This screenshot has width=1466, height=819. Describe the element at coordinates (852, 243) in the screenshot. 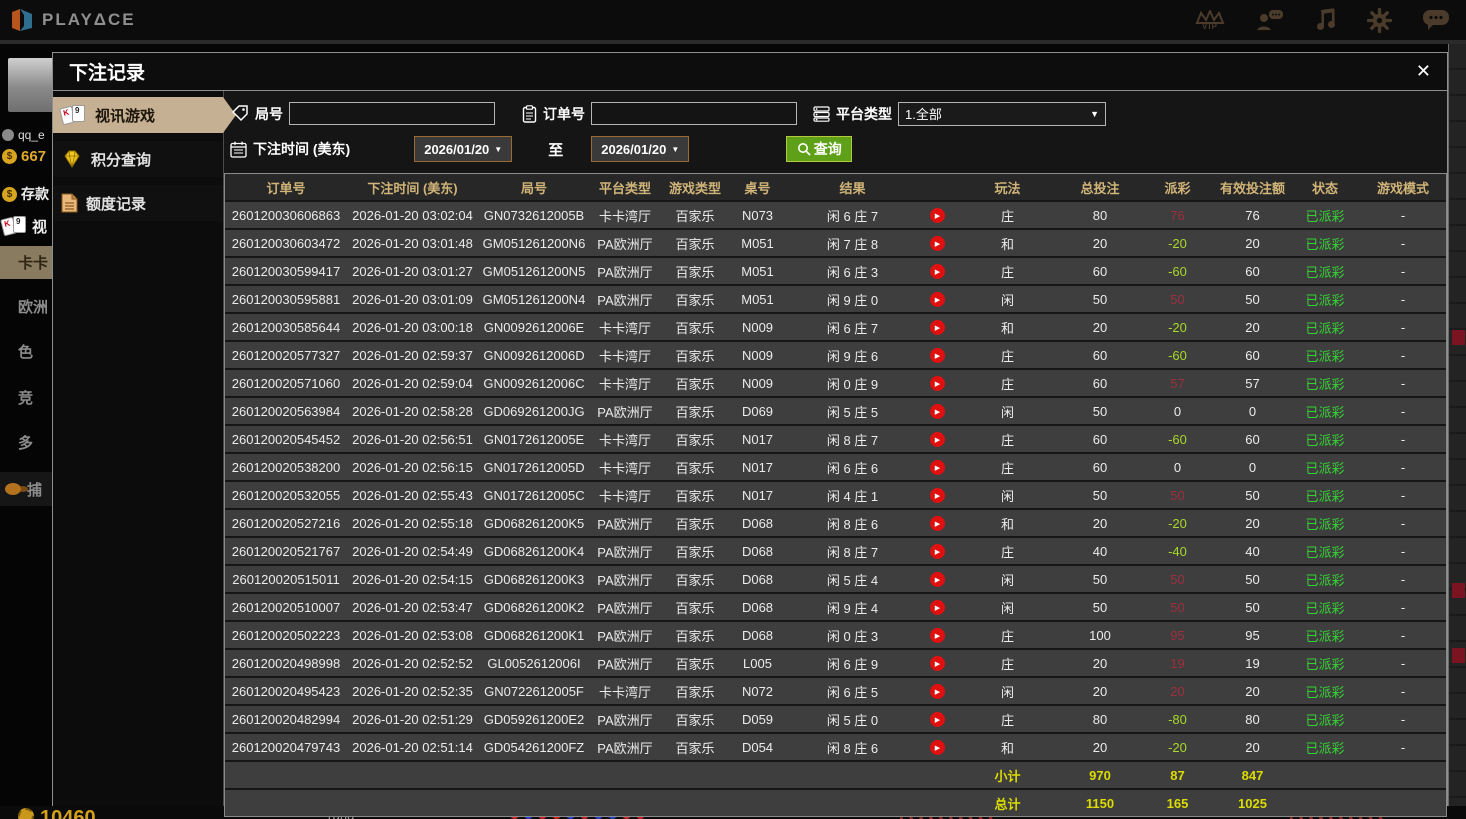

I see `cell-result: 闲 7 庄 8` at that location.